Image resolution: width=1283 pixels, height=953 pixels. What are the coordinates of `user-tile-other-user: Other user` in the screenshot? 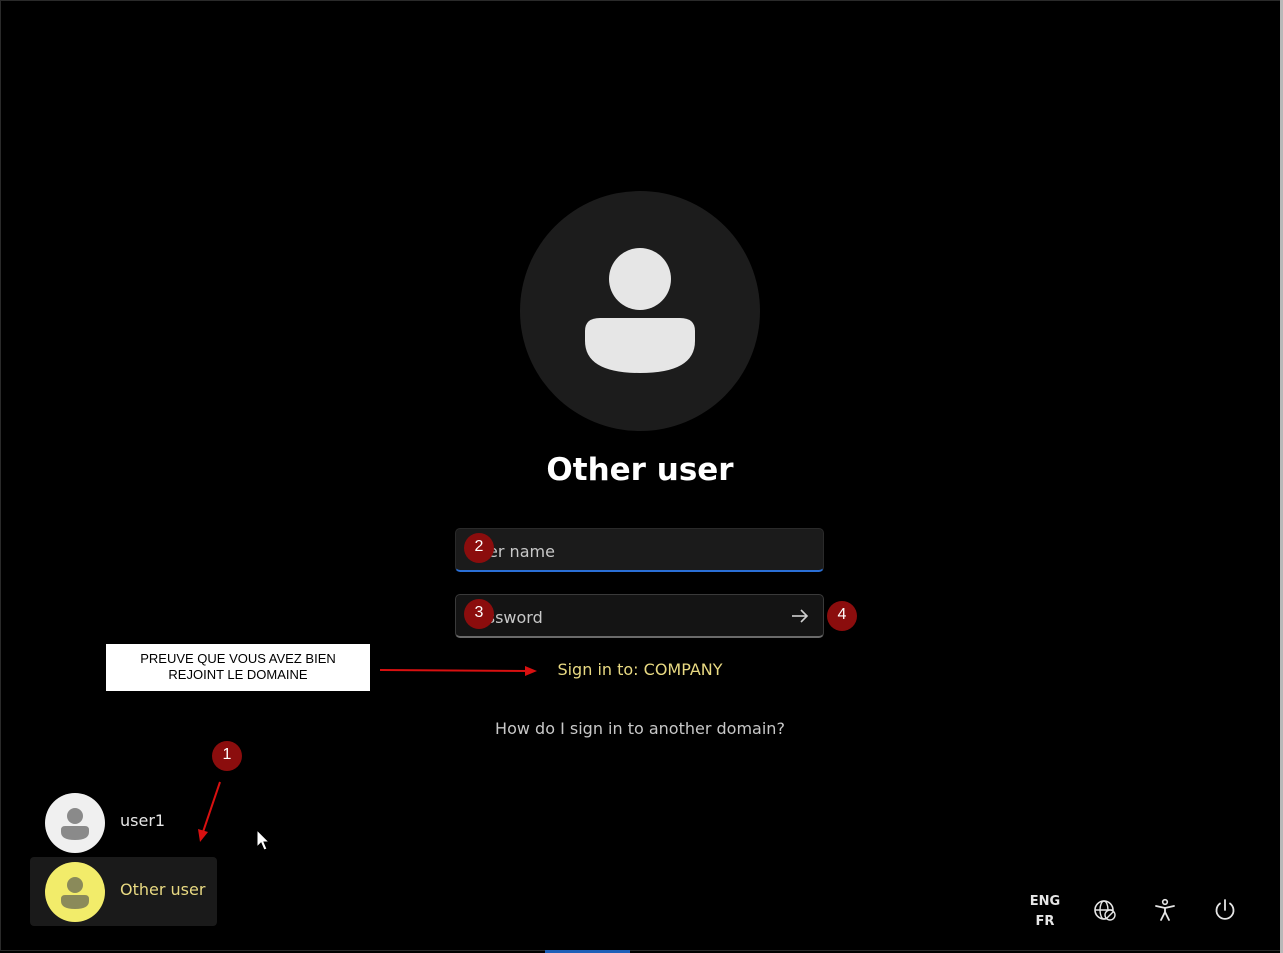 It's located at (123, 891).